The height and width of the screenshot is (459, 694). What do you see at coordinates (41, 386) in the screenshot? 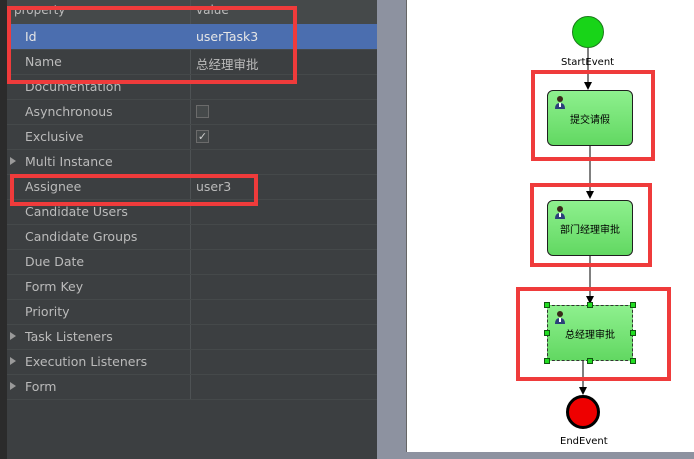
I see `property-name: Form` at bounding box center [41, 386].